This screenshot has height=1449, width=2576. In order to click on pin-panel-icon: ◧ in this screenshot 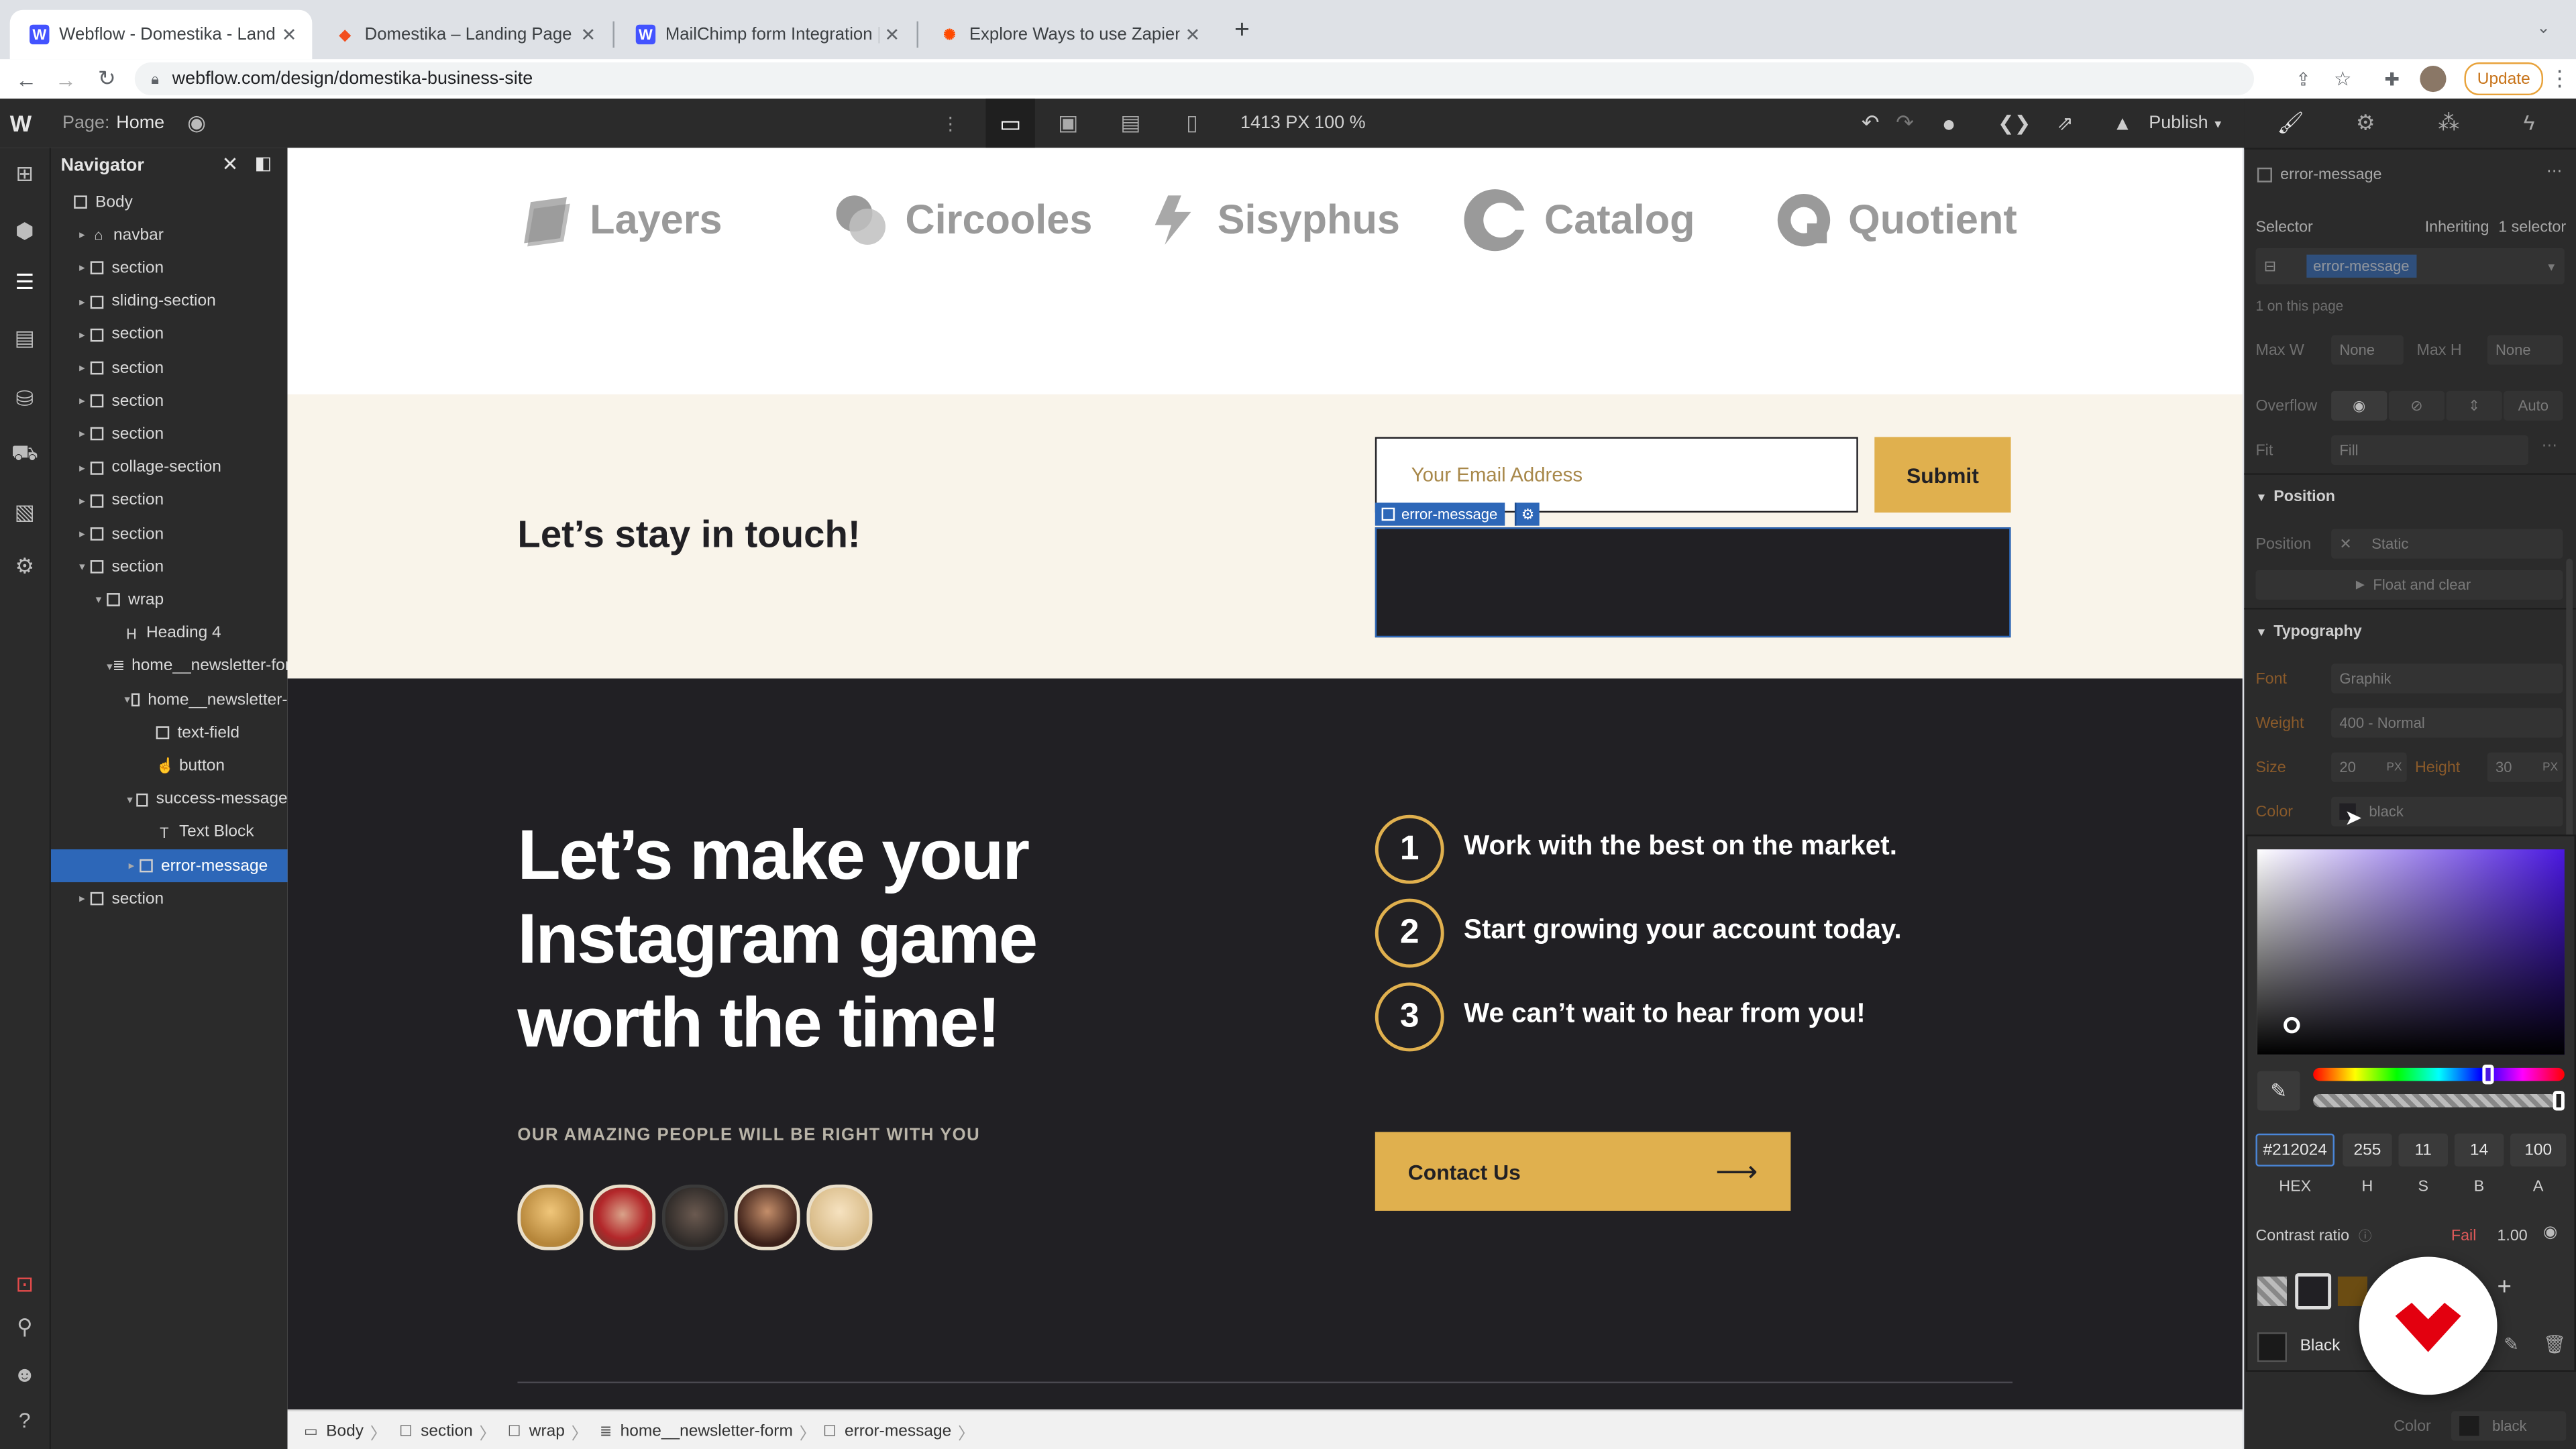, I will do `click(263, 163)`.